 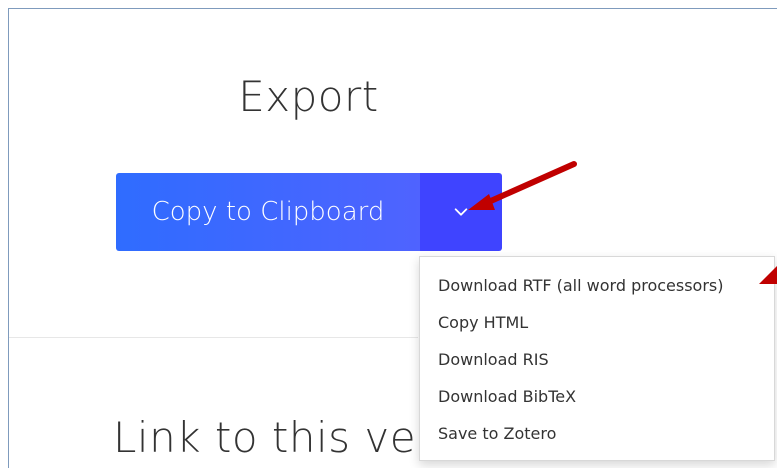 I want to click on save-to-zotero-option: Save to Zotero, so click(x=597, y=433).